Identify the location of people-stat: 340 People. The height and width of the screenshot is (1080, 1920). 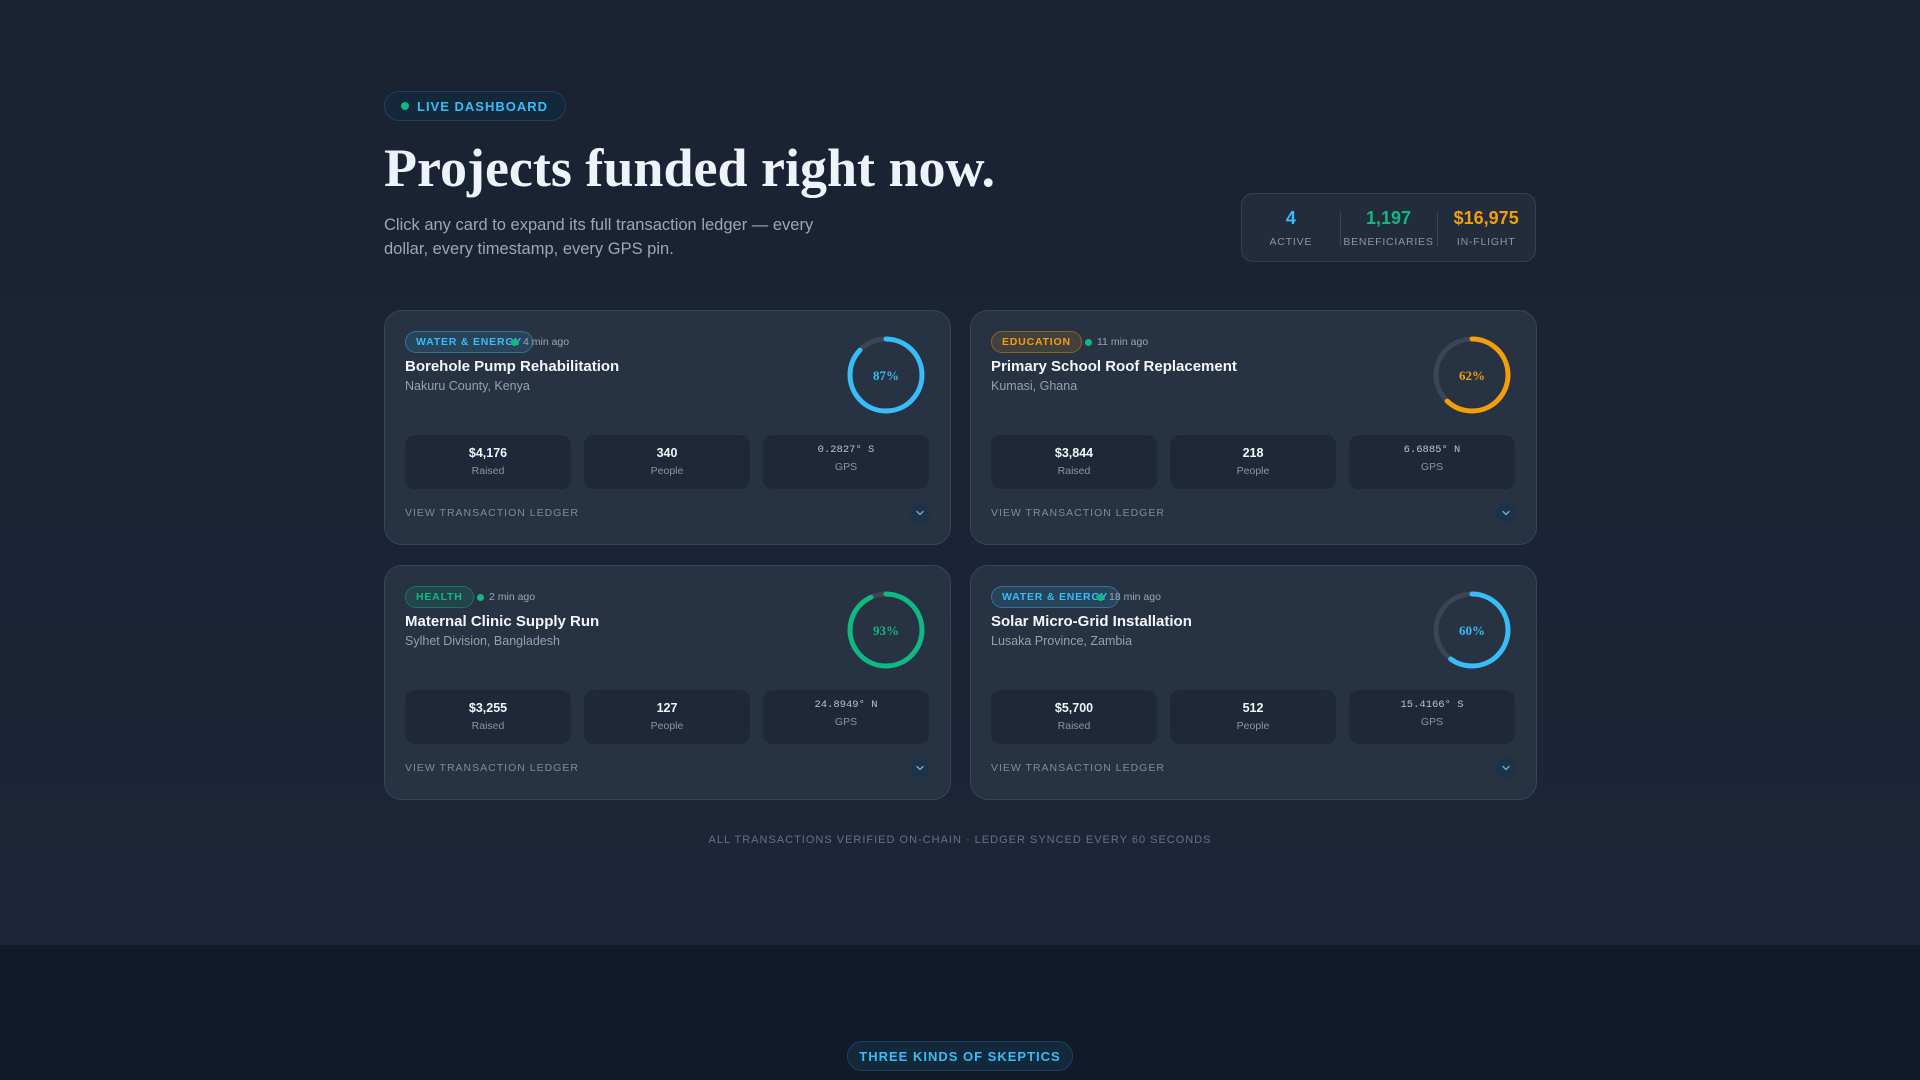
(667, 462).